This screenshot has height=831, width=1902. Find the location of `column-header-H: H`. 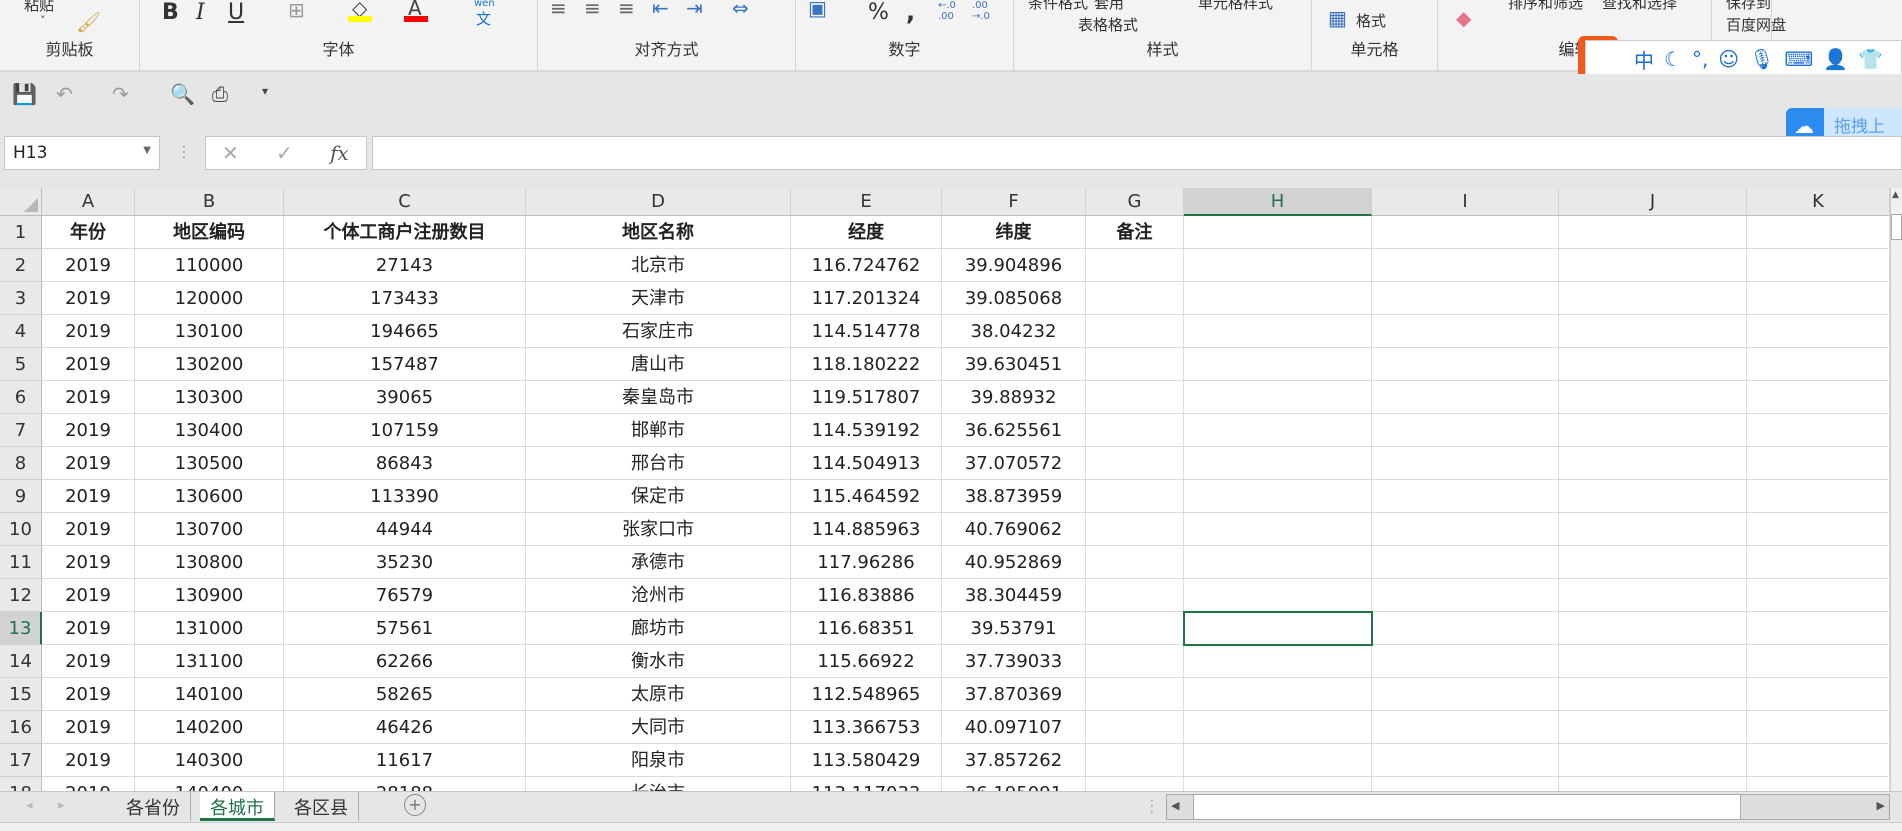

column-header-H: H is located at coordinates (1278, 202).